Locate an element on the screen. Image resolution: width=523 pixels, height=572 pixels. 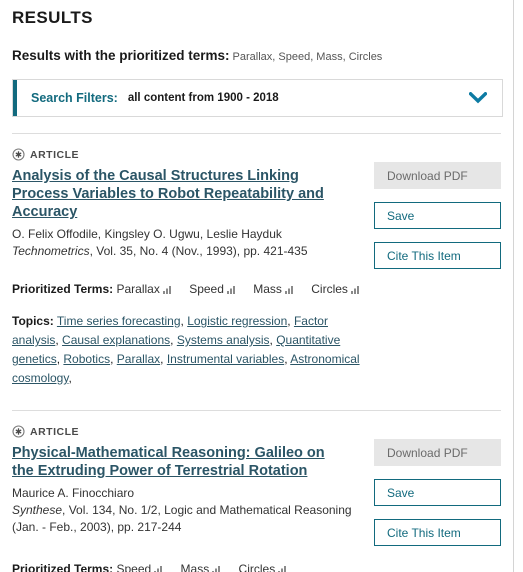
search-filters-value: all content from 1900 - 2018 is located at coordinates (203, 98).